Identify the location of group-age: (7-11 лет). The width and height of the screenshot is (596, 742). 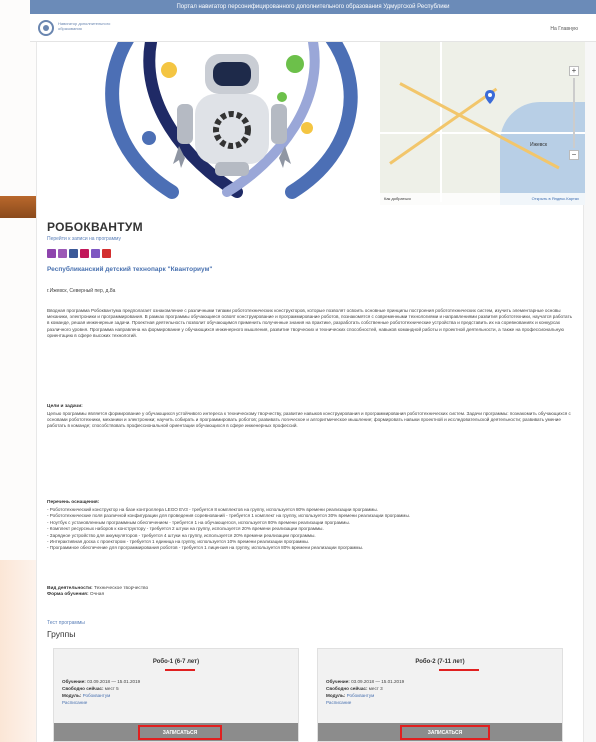
(451, 662).